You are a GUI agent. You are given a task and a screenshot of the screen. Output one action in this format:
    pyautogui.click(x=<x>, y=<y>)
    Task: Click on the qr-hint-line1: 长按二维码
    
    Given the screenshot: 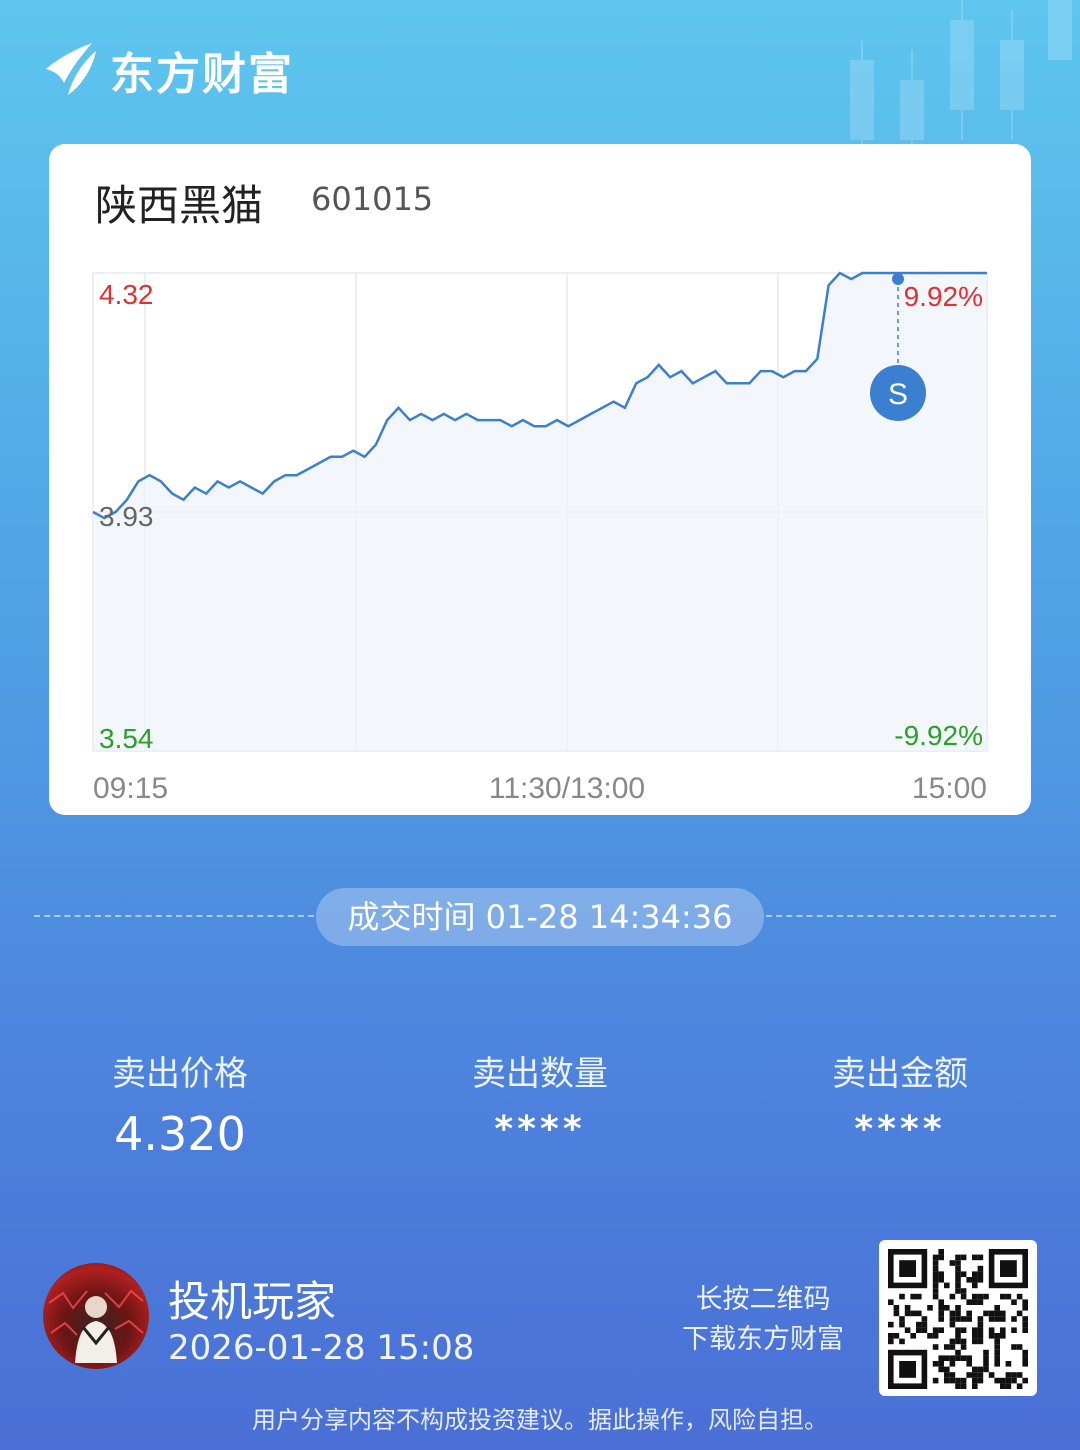 What is the action you would take?
    pyautogui.click(x=763, y=1299)
    